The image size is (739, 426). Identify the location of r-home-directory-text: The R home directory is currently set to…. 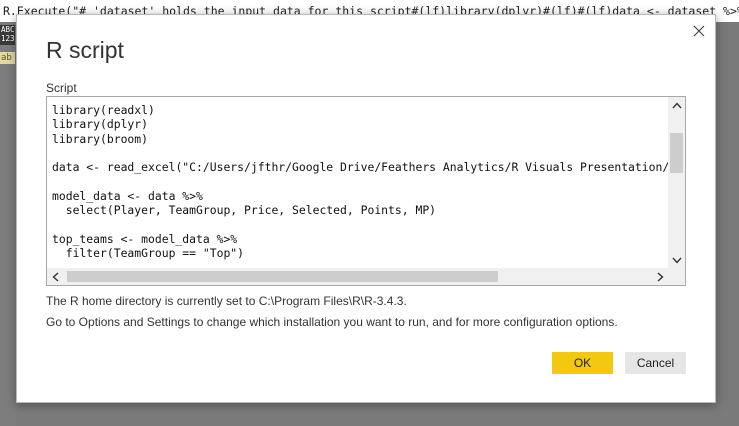
(226, 301).